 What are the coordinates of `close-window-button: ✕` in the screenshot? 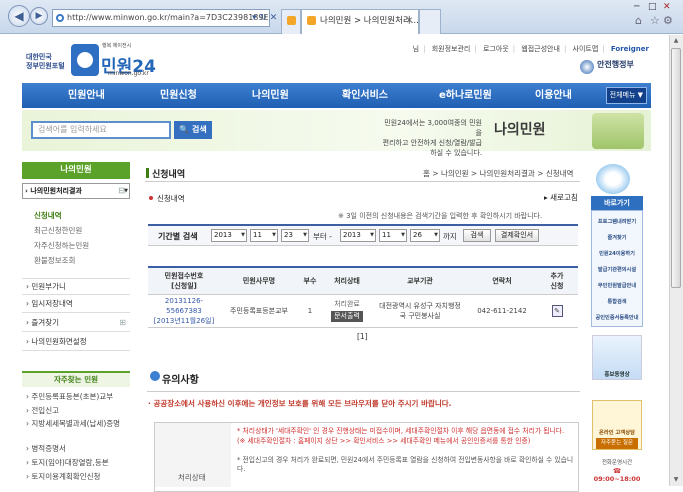 It's located at (667, 7).